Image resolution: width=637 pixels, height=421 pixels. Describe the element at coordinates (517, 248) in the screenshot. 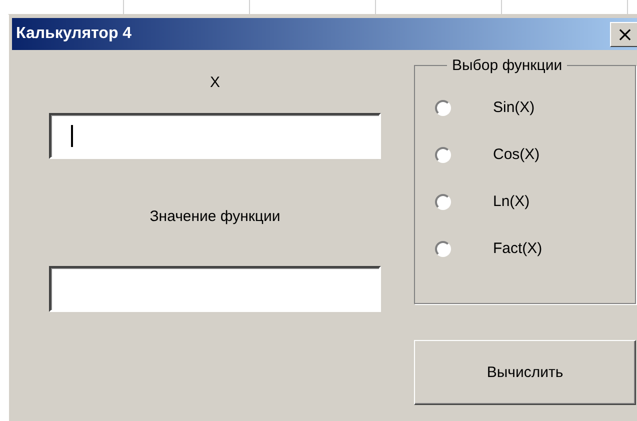

I see `option-label: Fact(X)` at that location.